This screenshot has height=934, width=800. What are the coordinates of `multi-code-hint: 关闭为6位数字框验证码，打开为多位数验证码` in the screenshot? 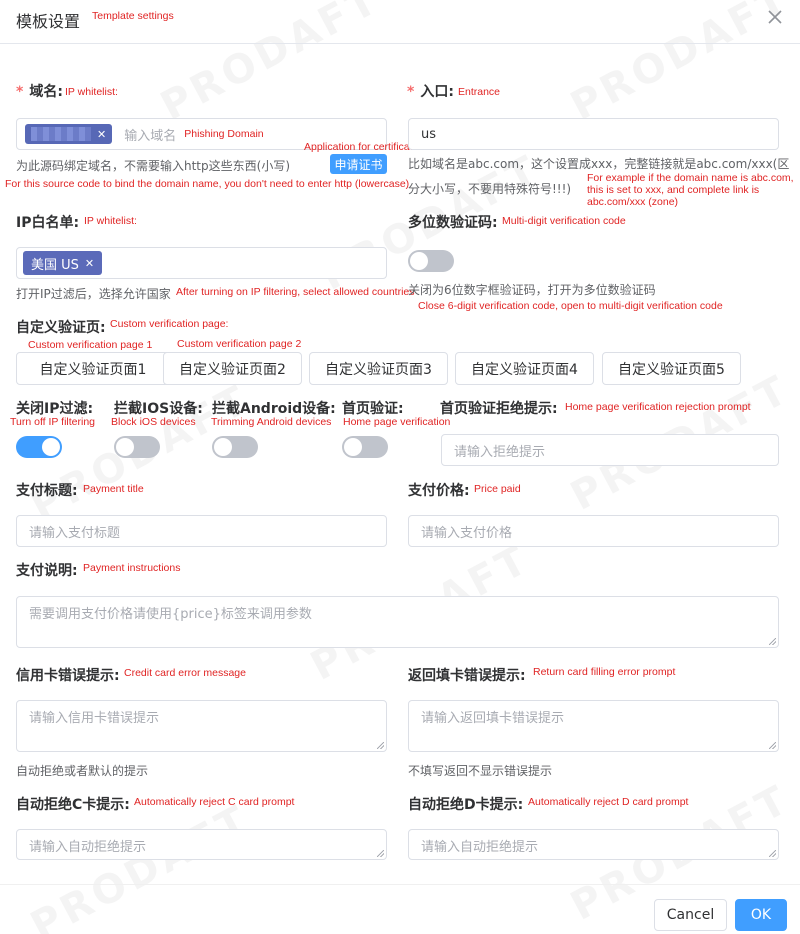 It's located at (532, 290).